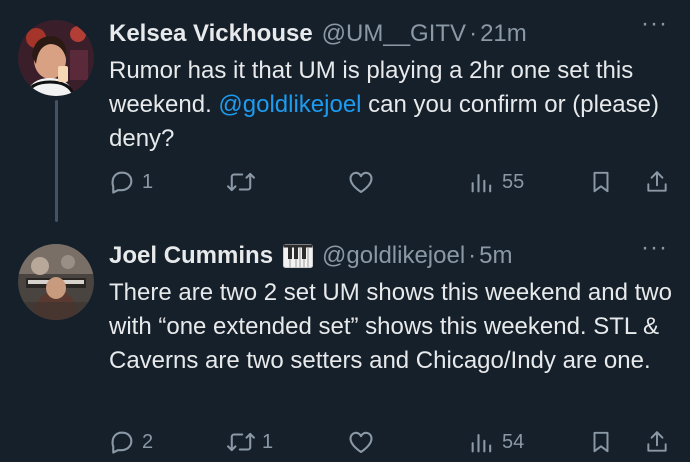 Image resolution: width=690 pixels, height=462 pixels. What do you see at coordinates (513, 441) in the screenshot?
I see `views-count: 54` at bounding box center [513, 441].